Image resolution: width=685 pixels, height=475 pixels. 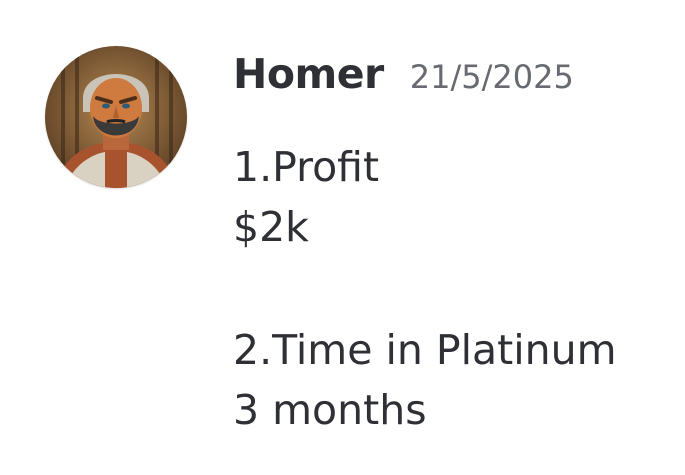 What do you see at coordinates (491, 77) in the screenshot?
I see `message-timestamp: 21/5/2025` at bounding box center [491, 77].